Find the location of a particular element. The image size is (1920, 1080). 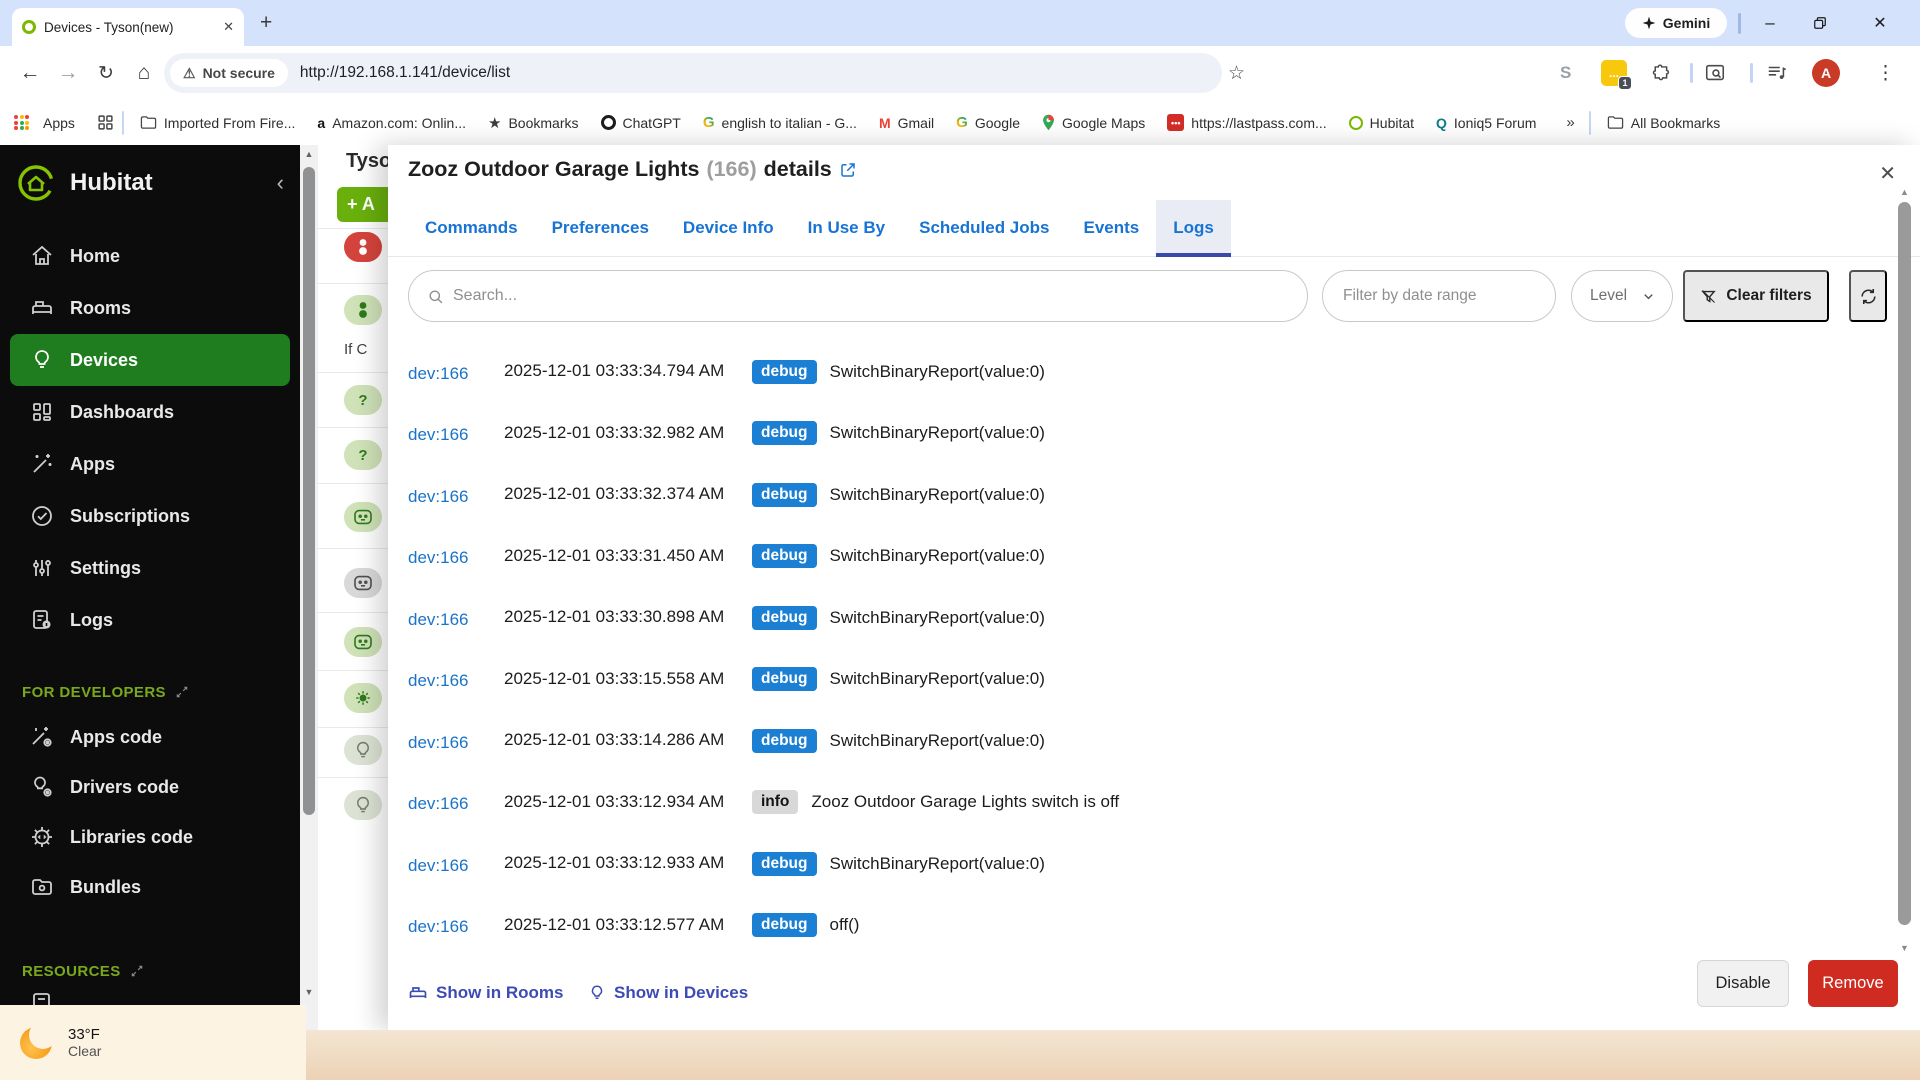

tab-in-use-by: In Use By is located at coordinates (846, 228).